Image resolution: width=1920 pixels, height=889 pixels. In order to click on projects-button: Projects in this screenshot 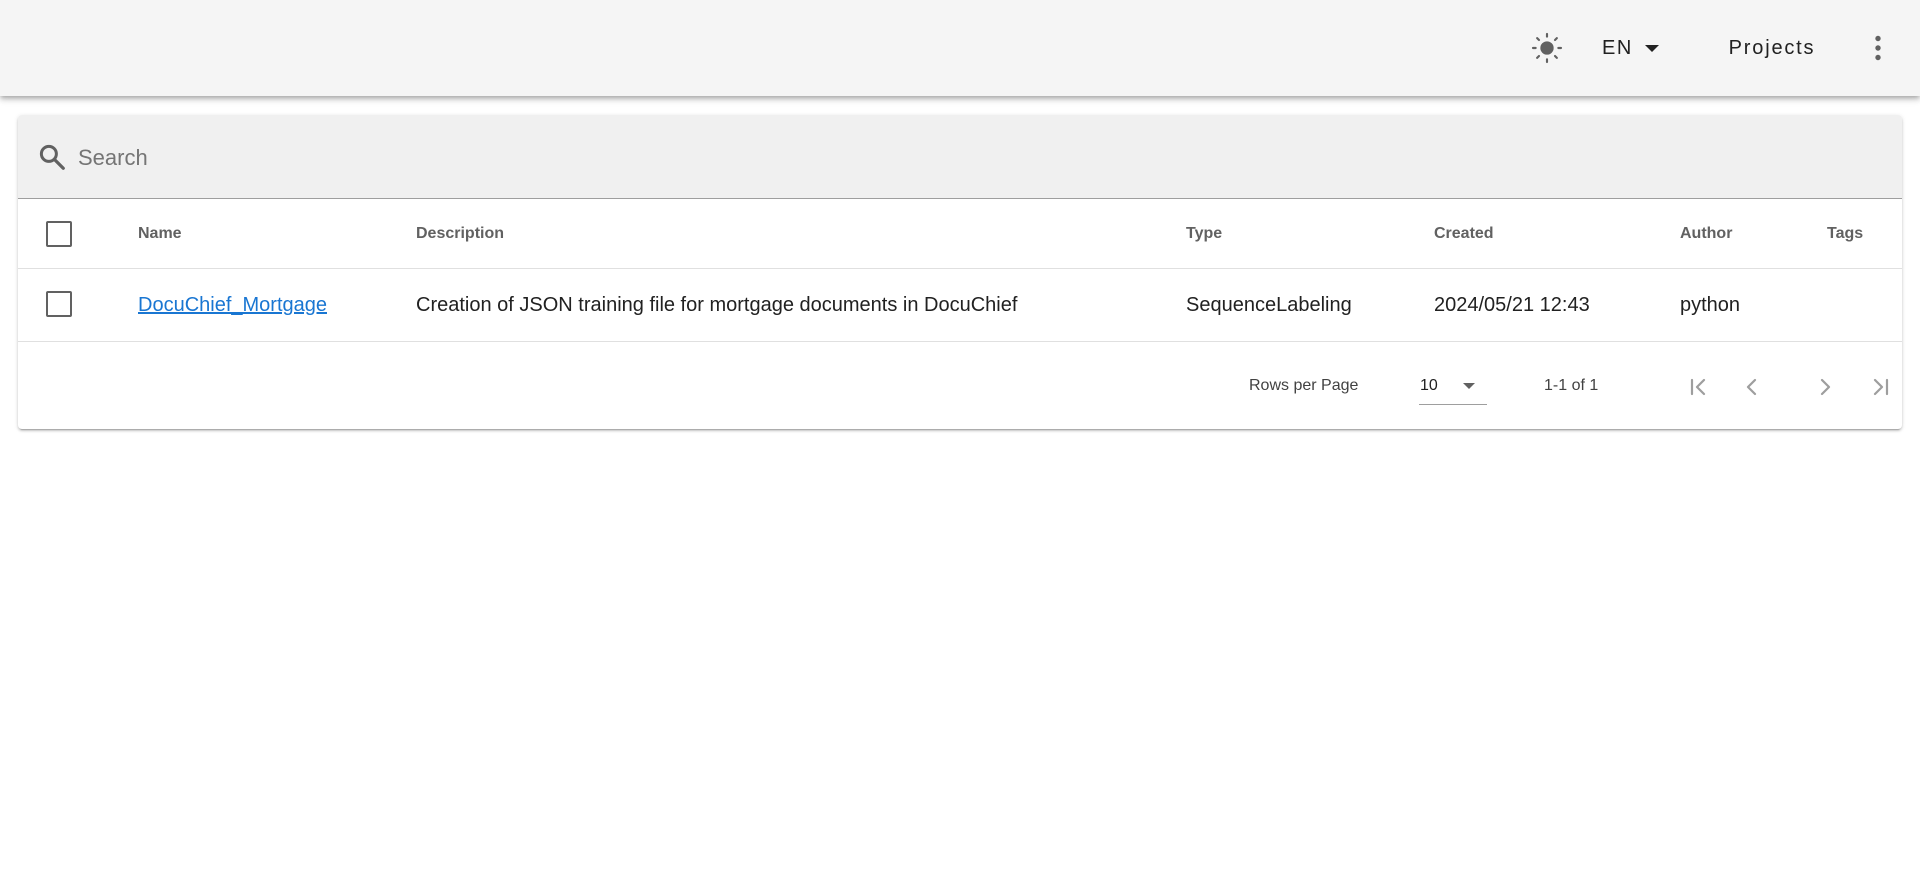, I will do `click(1772, 48)`.